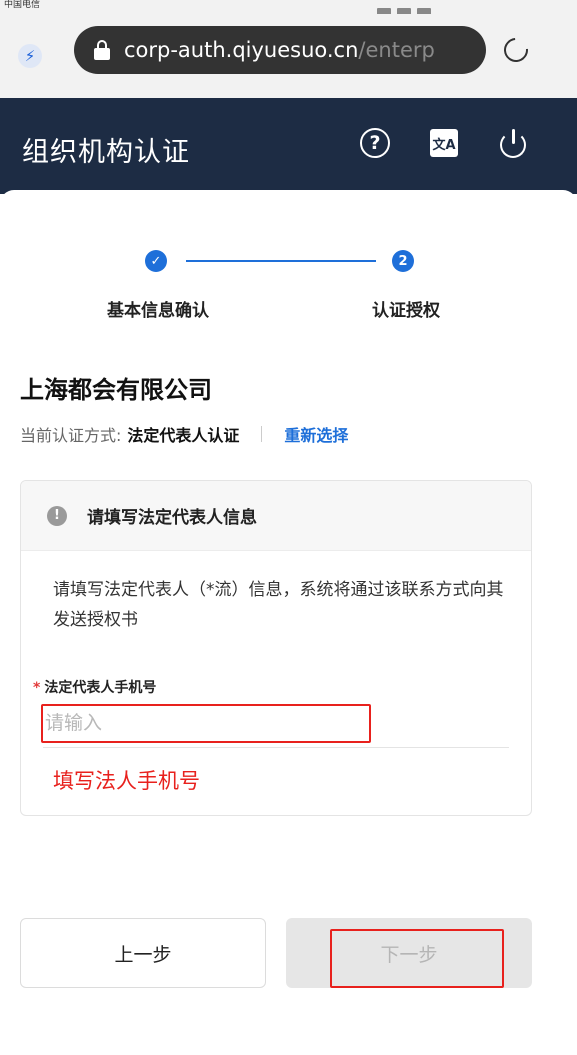 The height and width of the screenshot is (1055, 577). Describe the element at coordinates (375, 143) in the screenshot. I see `help-icon: ?` at that location.